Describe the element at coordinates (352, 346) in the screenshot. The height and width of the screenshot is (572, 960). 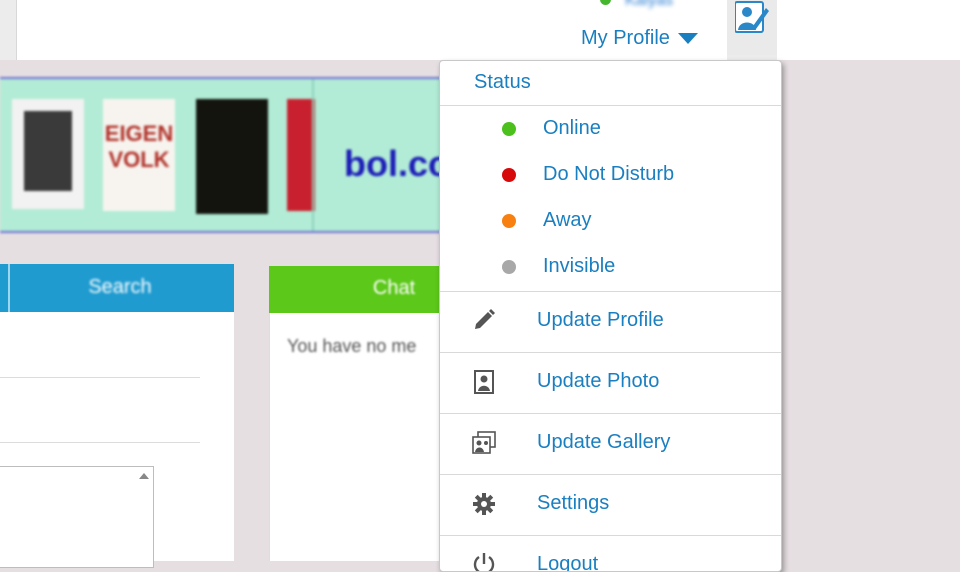
I see `chat-empty-message: You have no me` at that location.